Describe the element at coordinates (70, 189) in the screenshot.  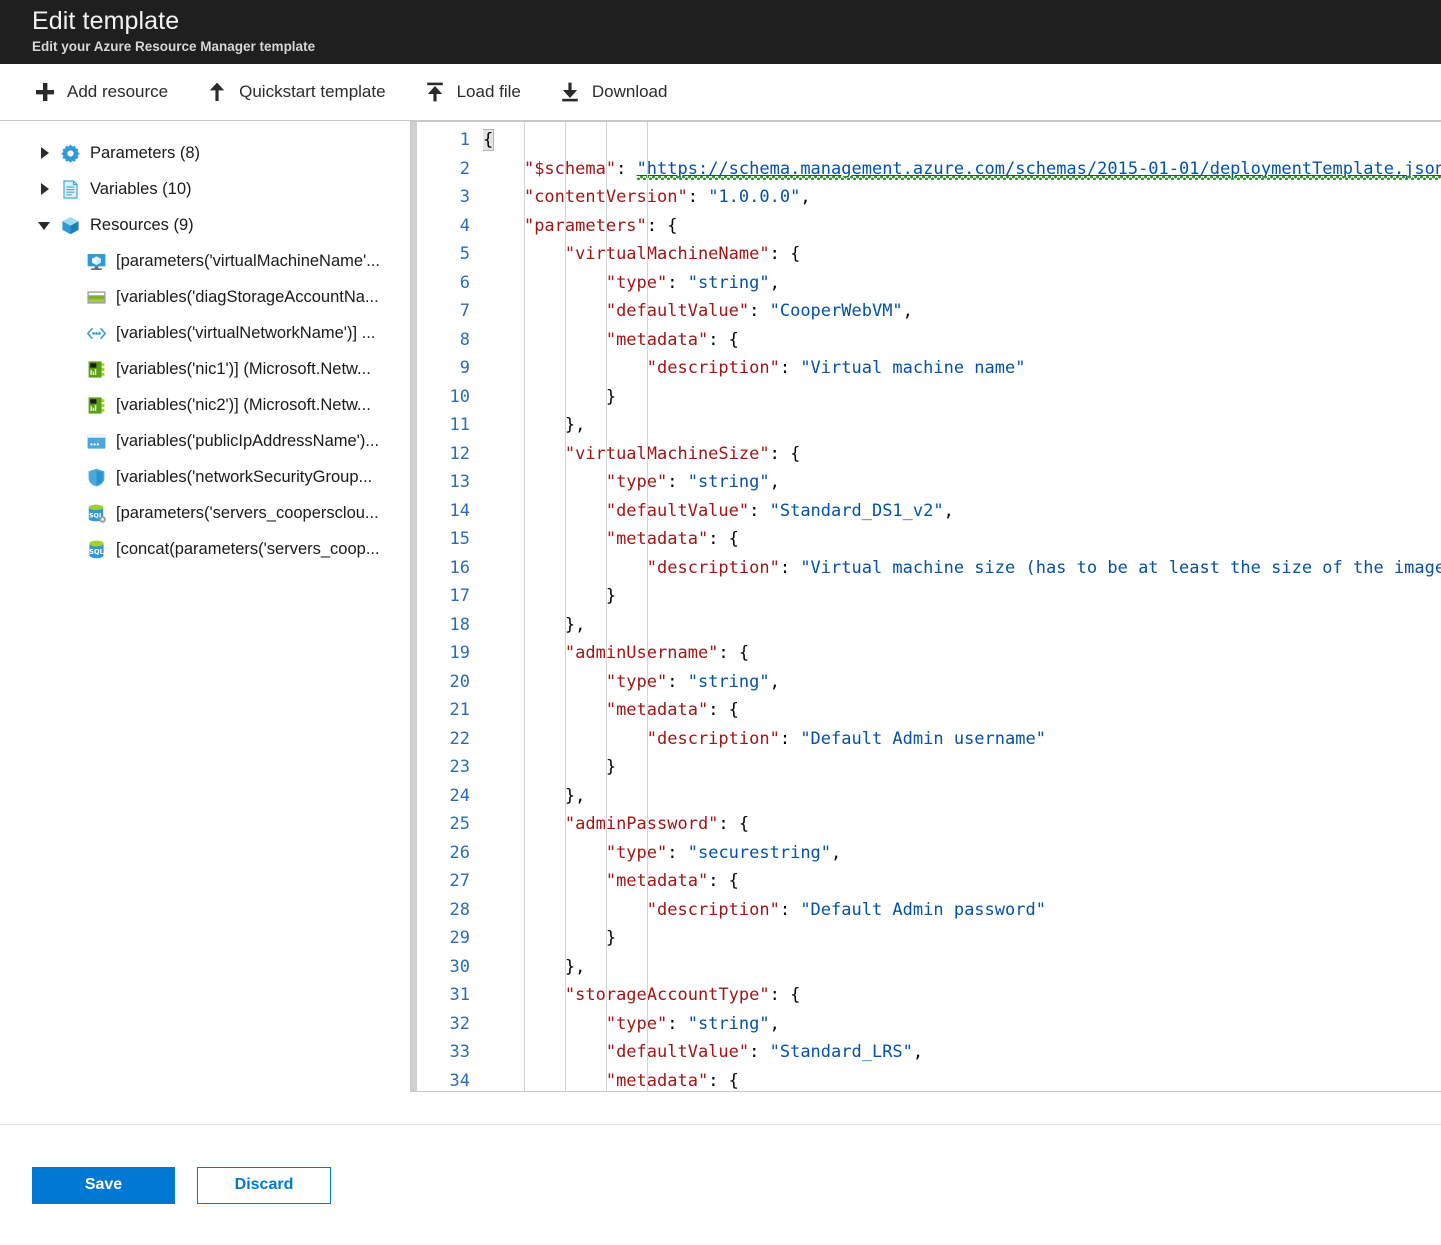
I see `variables-icon` at that location.